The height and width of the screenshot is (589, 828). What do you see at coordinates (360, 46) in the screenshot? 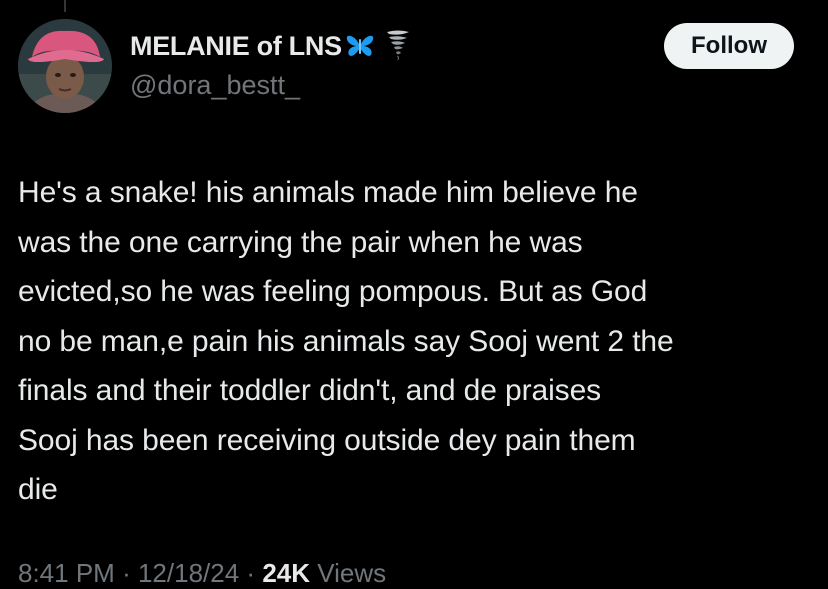
I see `butterfly-icon` at bounding box center [360, 46].